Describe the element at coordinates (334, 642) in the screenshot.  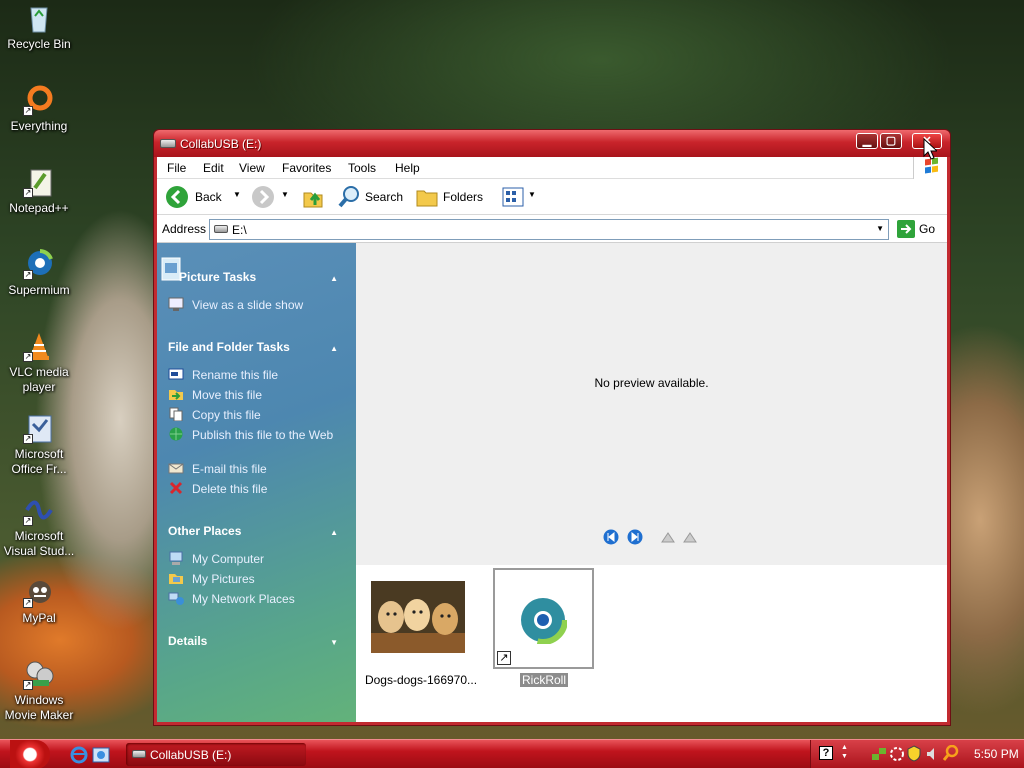
I see `expand-icon: ▼` at that location.